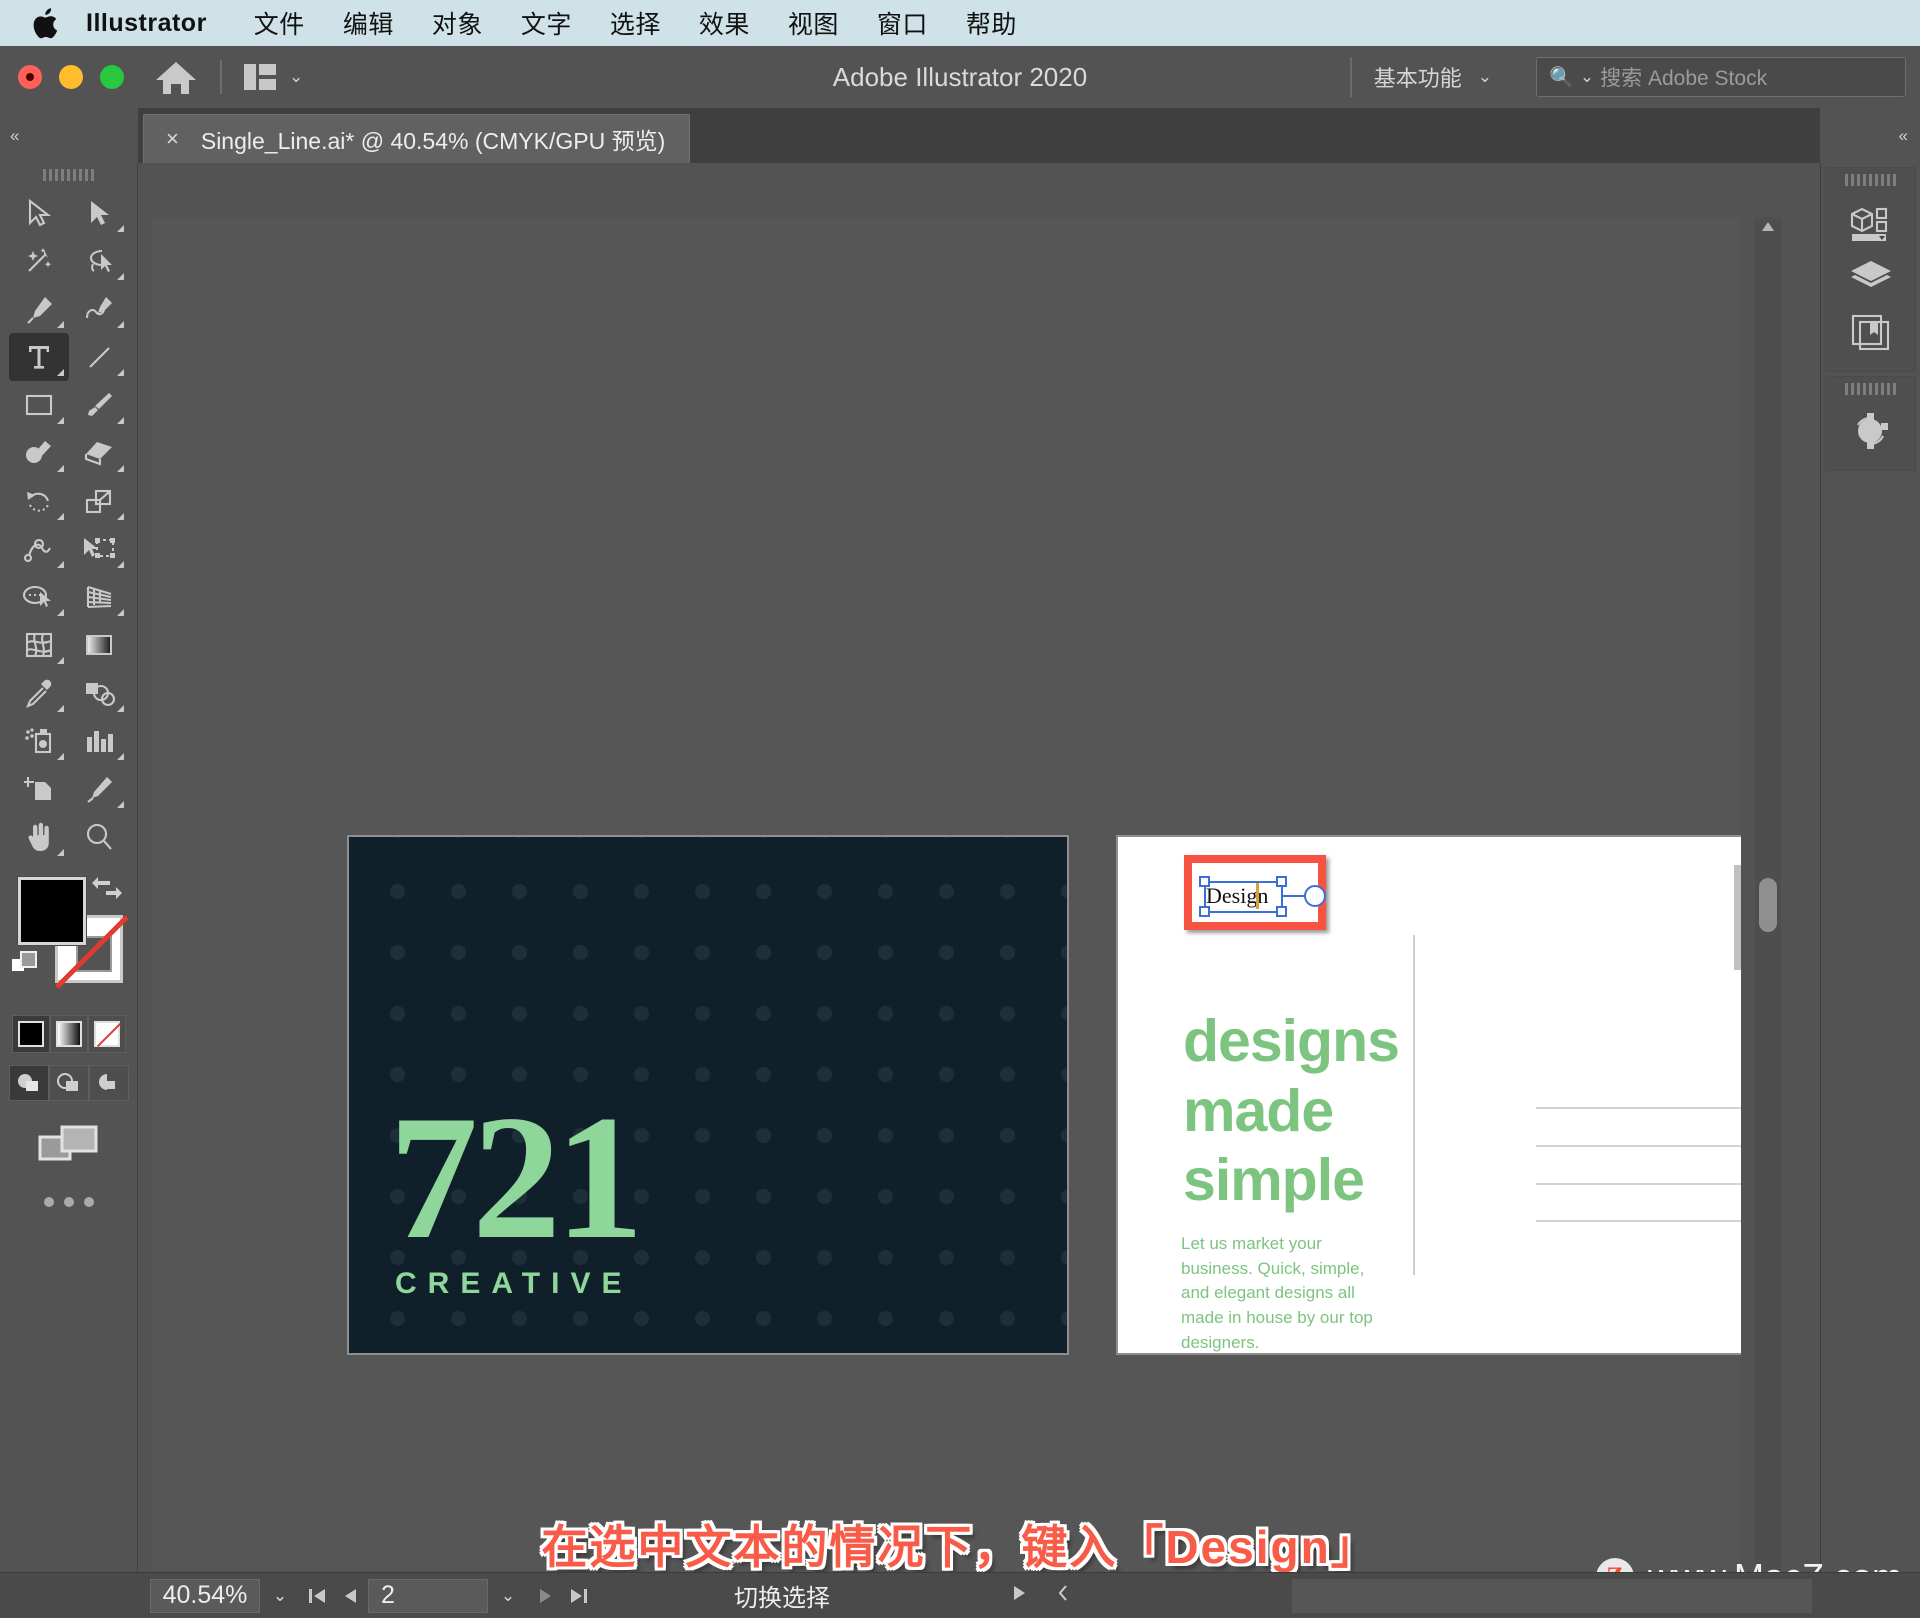  What do you see at coordinates (280, 1595) in the screenshot?
I see `zoom-dropdown-chevron-down-icon: ⌄` at bounding box center [280, 1595].